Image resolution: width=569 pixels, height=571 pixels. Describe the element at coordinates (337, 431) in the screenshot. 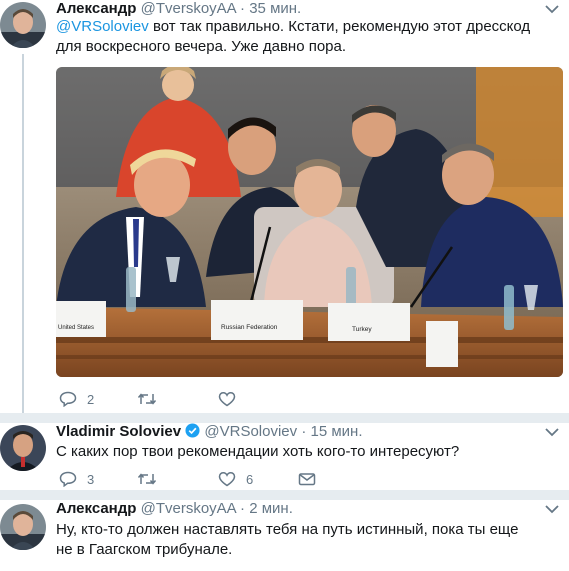

I see `timestamp: 15 мин.` at that location.